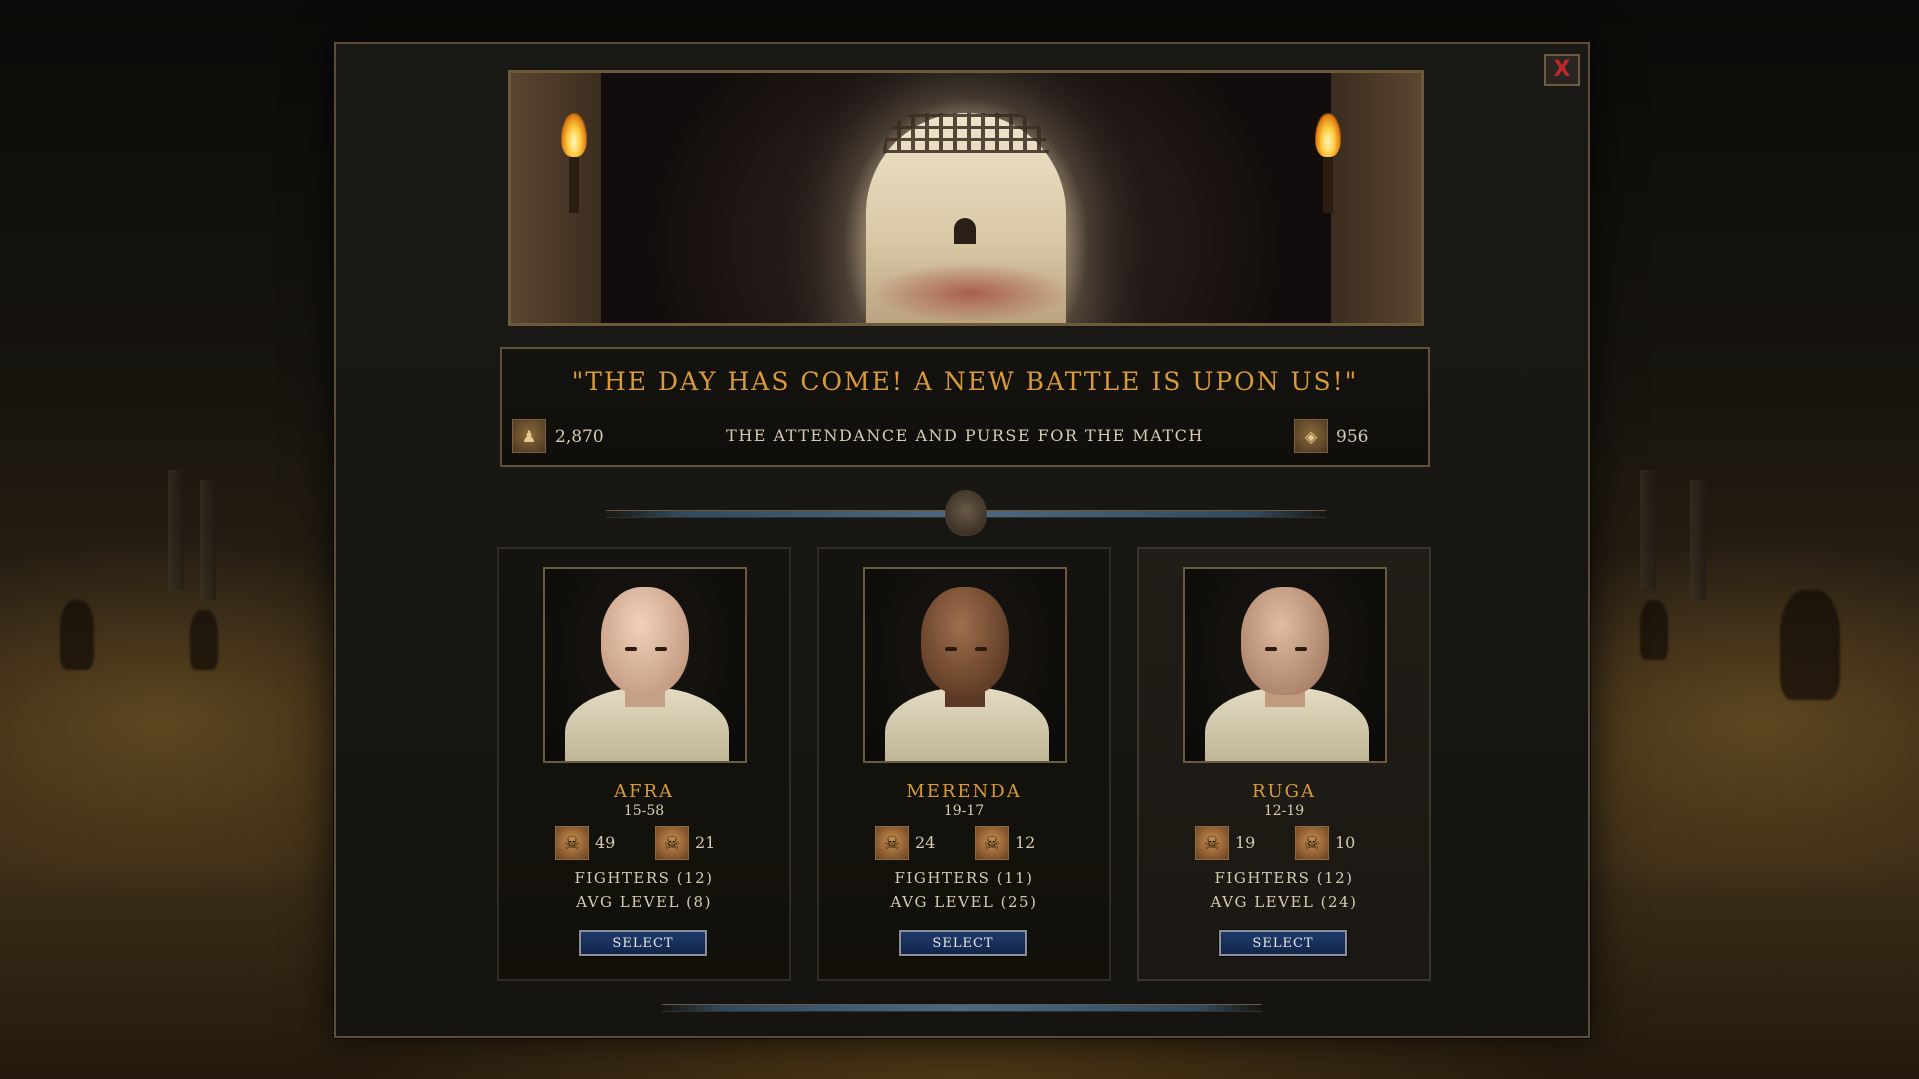 The width and height of the screenshot is (1919, 1079). What do you see at coordinates (644, 811) in the screenshot?
I see `lanista-record: 15-58` at bounding box center [644, 811].